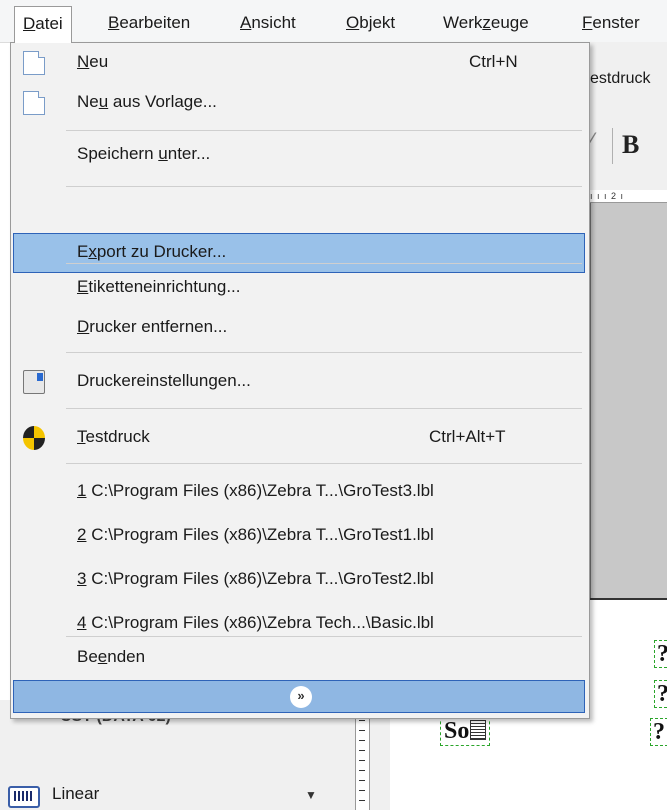 The width and height of the screenshot is (667, 812). What do you see at coordinates (149, 23) in the screenshot?
I see `menu-bearbeiten: Bearbeiten` at bounding box center [149, 23].